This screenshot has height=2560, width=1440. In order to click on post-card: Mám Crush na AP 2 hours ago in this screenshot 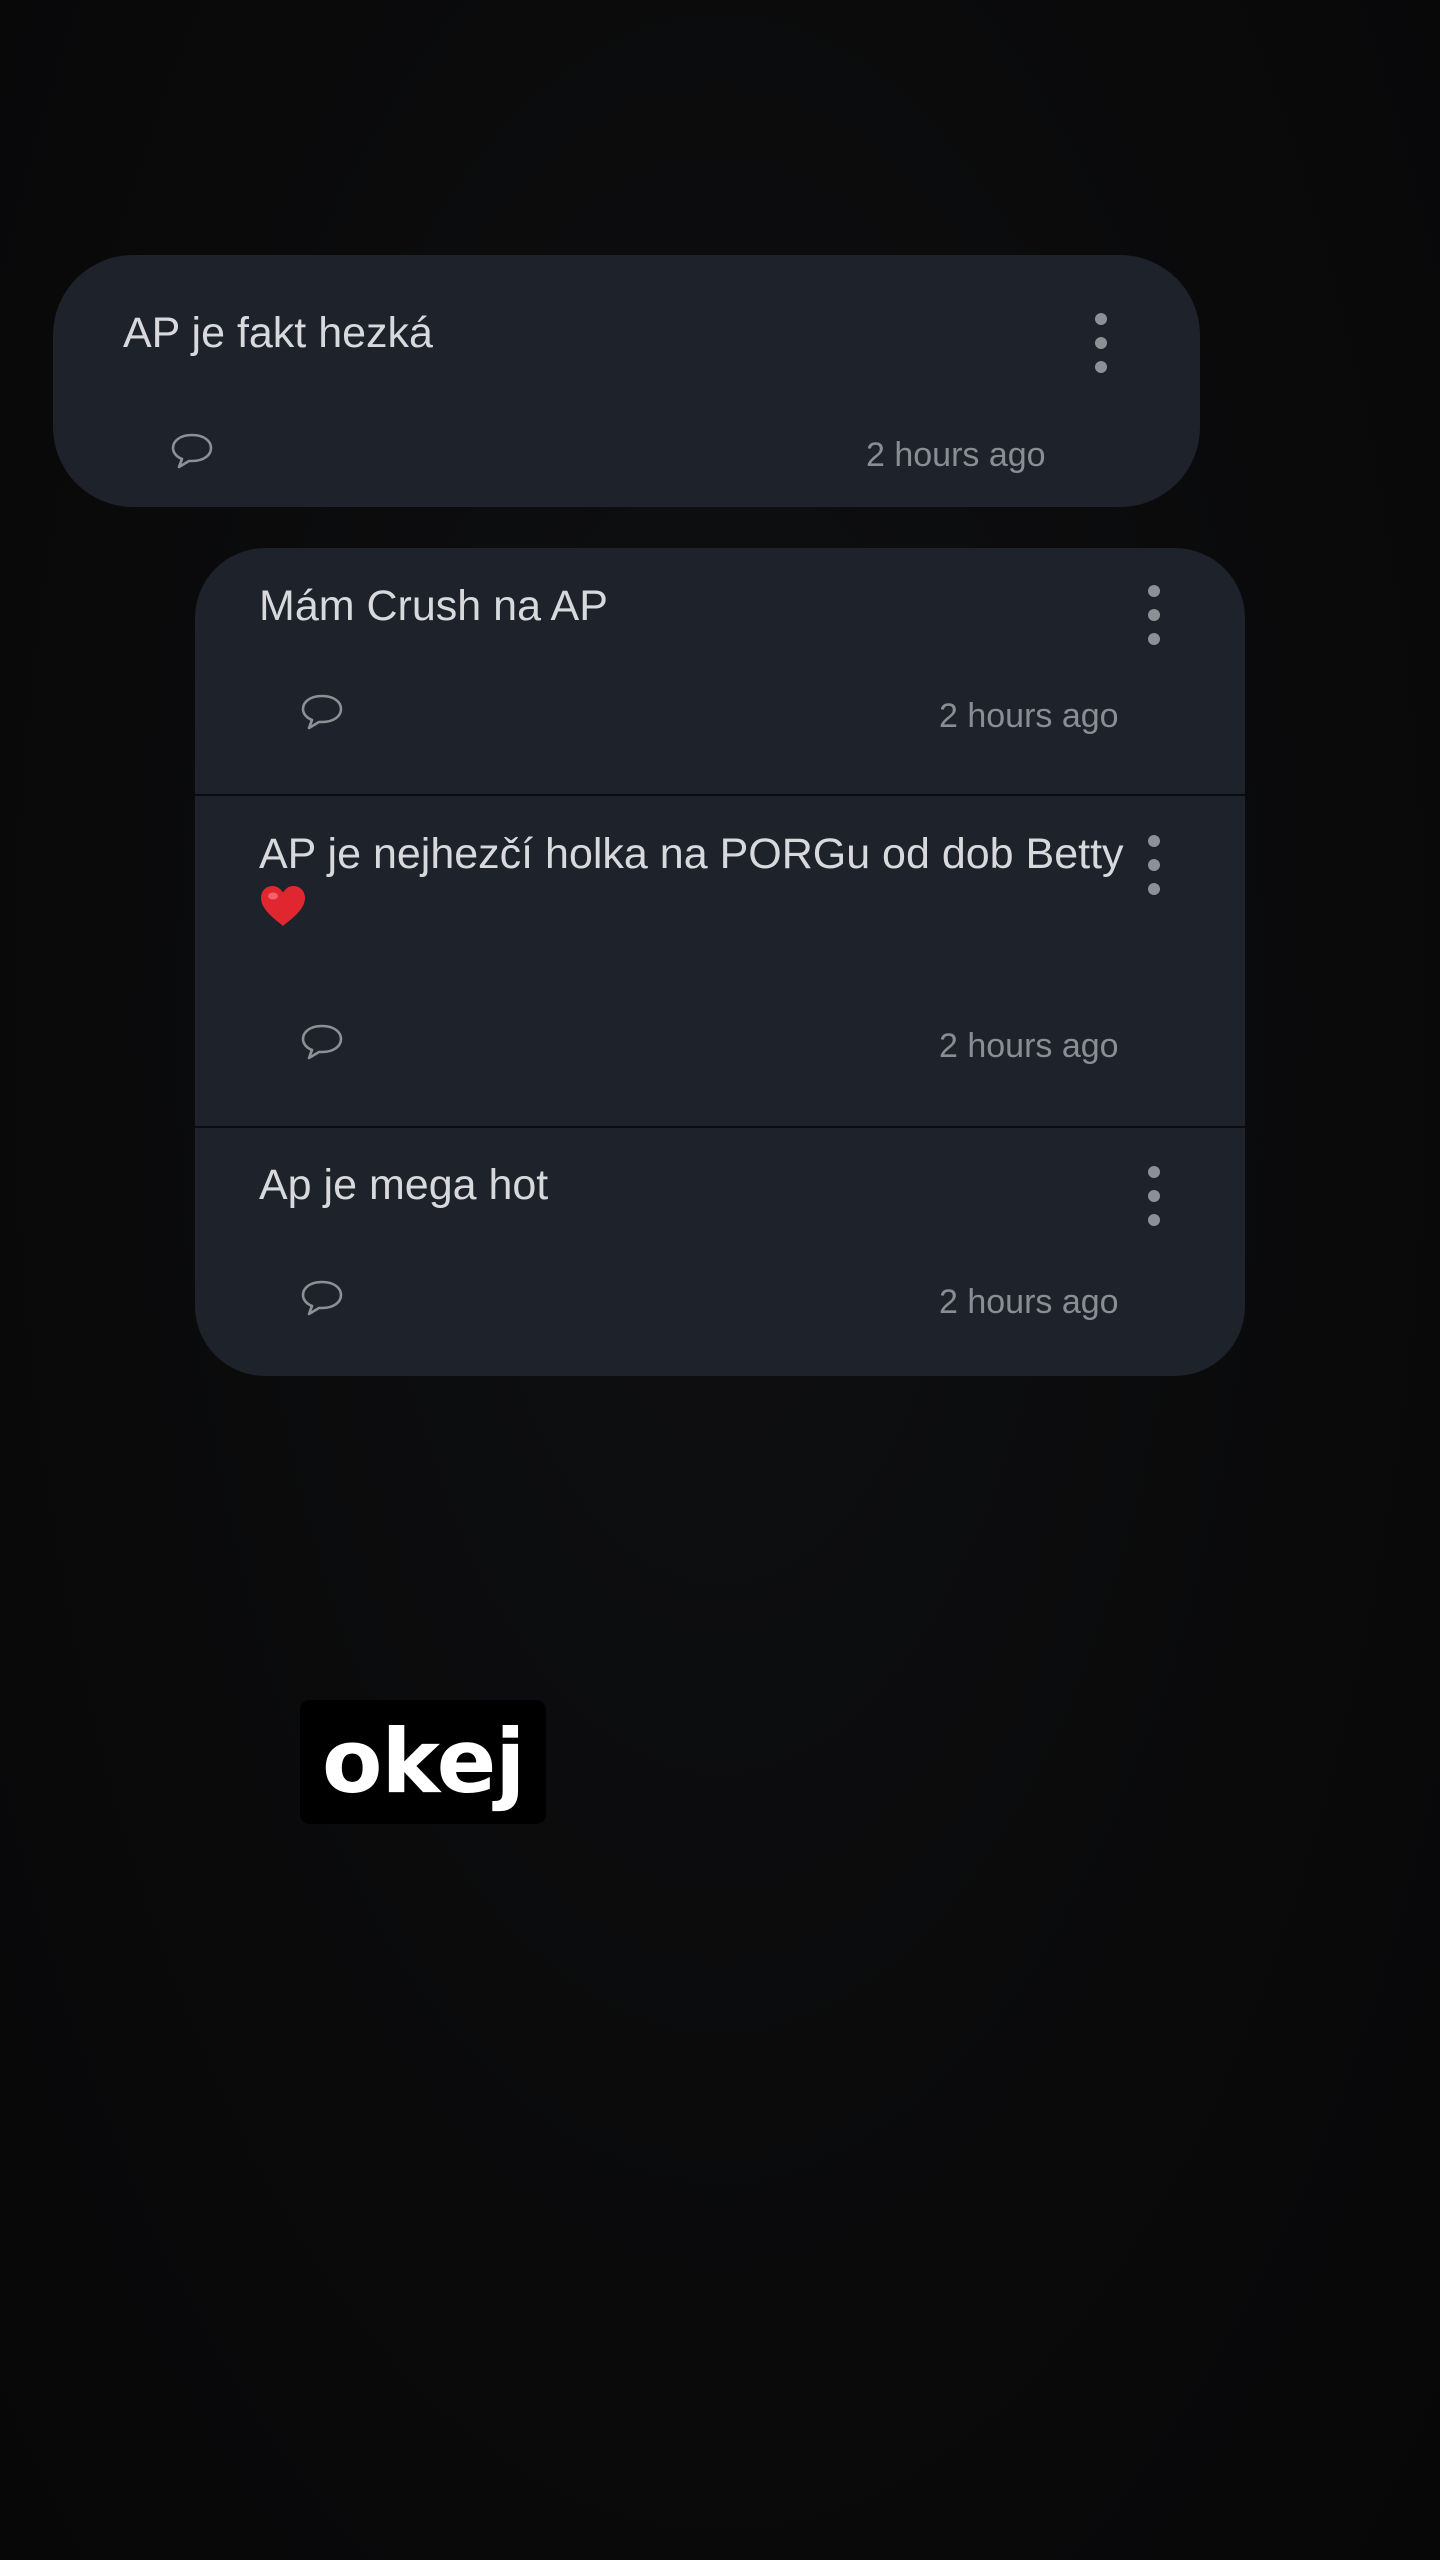, I will do `click(720, 671)`.